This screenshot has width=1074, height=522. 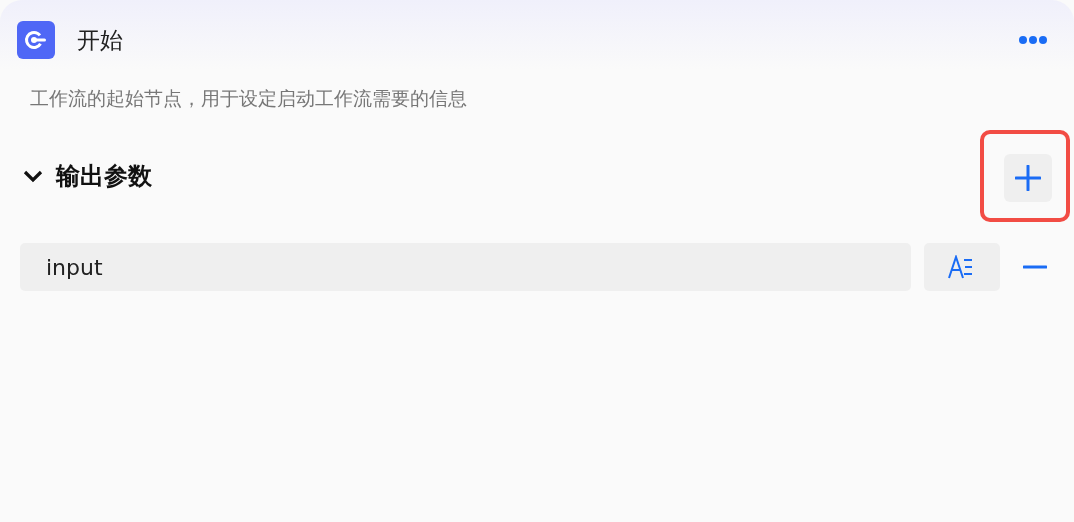 I want to click on section-title: 输出参数, so click(x=104, y=176).